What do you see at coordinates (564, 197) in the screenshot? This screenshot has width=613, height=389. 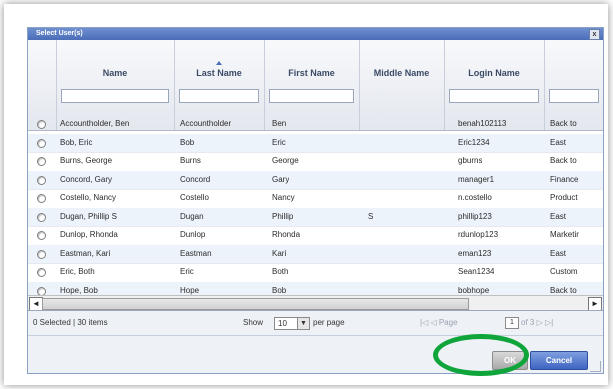 I see `cell-extra: Product` at bounding box center [564, 197].